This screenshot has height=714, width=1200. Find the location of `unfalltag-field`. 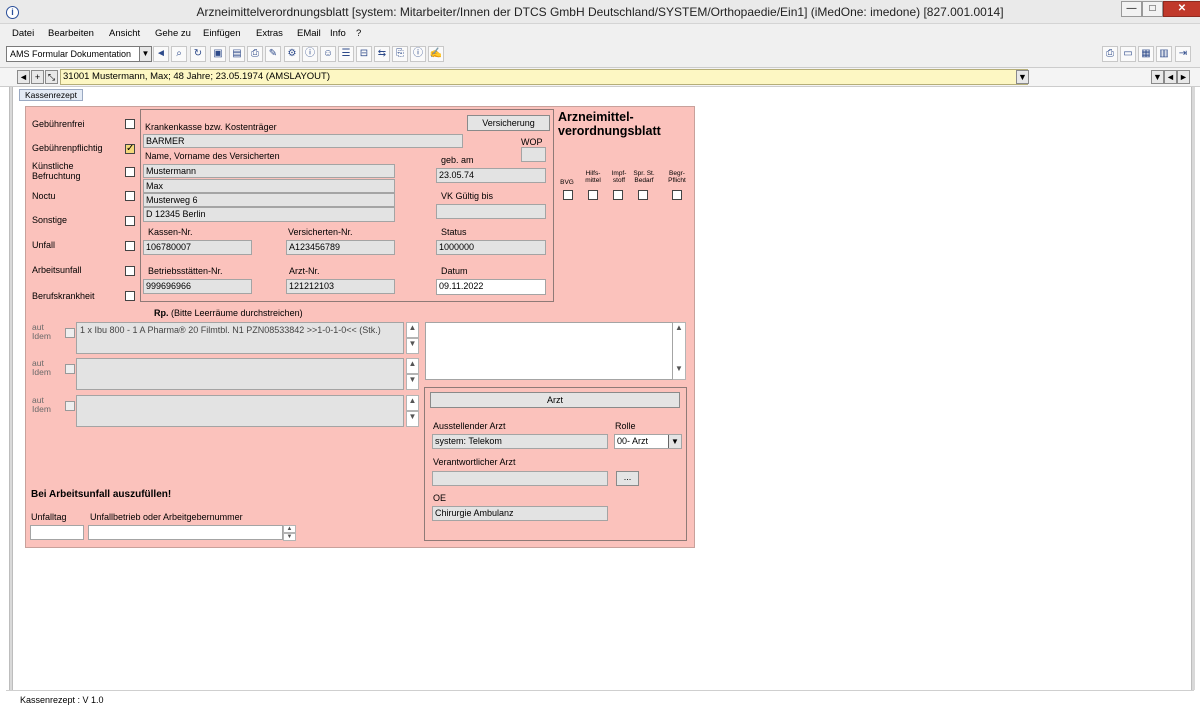

unfalltag-field is located at coordinates (57, 532).